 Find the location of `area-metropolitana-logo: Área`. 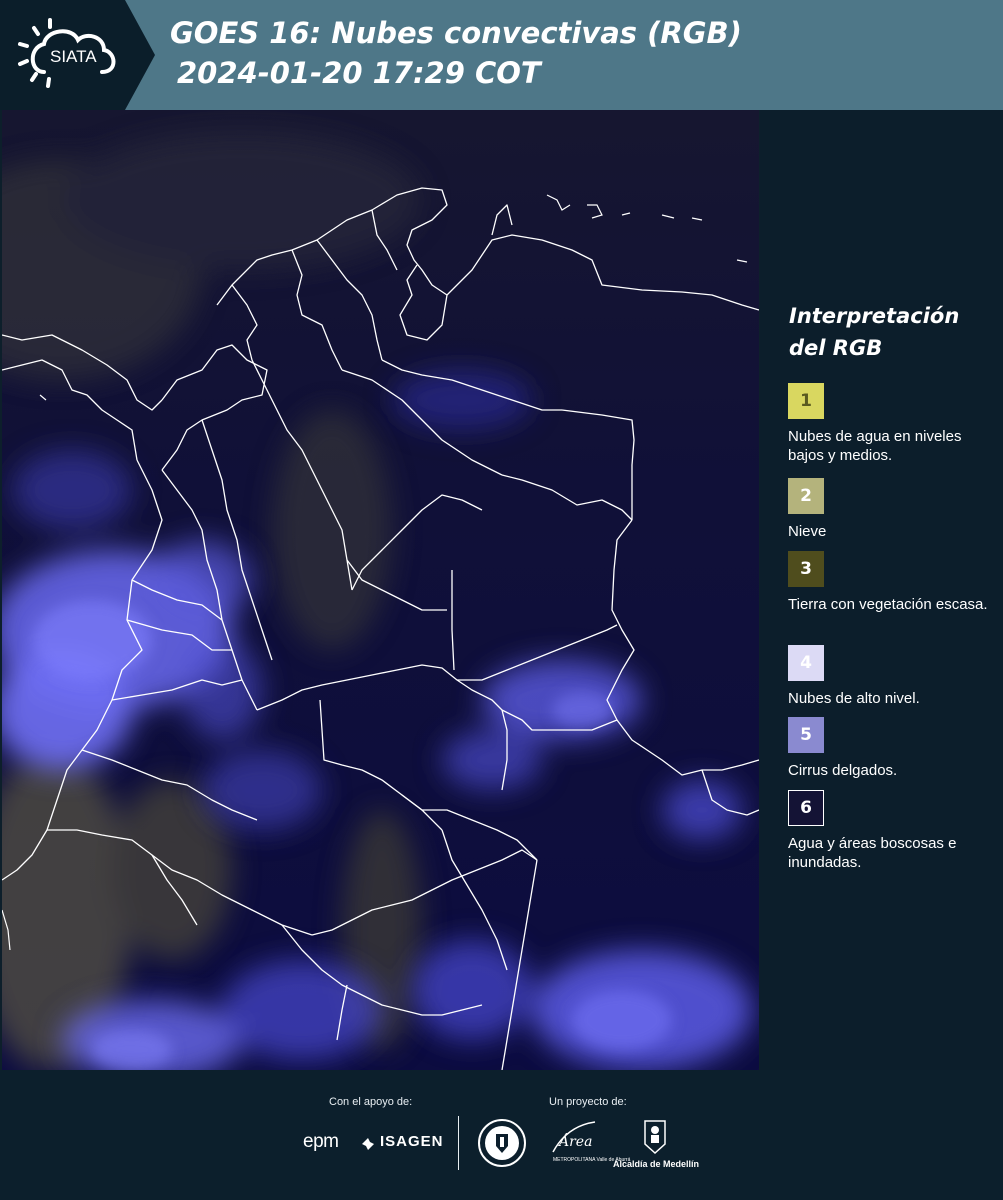

area-metropolitana-logo: Área is located at coordinates (575, 1138).